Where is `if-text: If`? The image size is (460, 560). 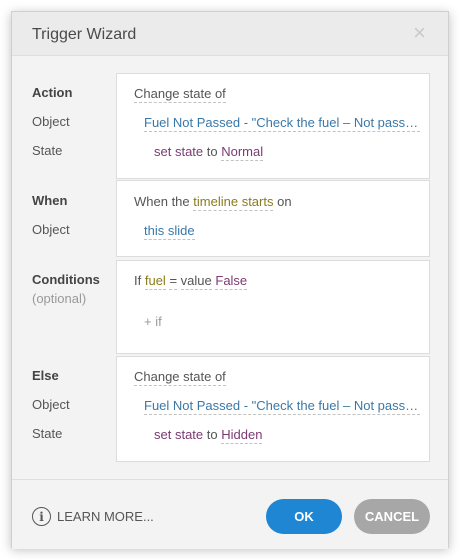 if-text: If is located at coordinates (138, 280).